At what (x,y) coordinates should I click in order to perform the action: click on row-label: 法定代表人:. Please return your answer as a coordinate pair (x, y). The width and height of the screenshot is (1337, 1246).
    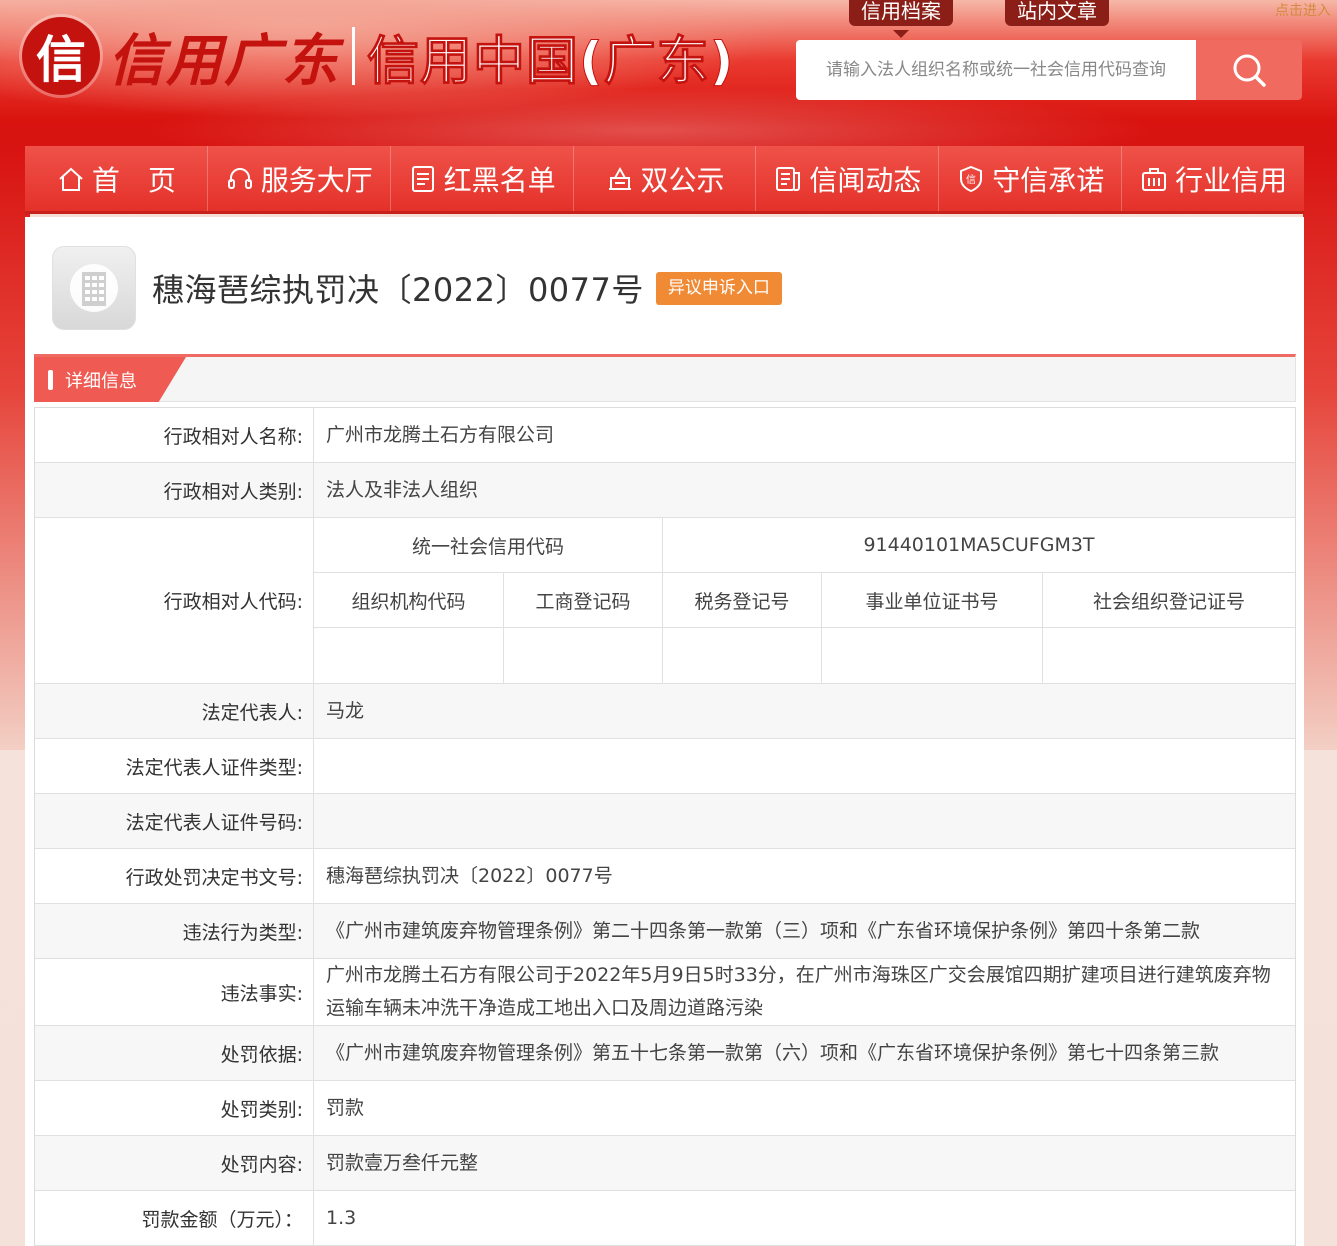
    Looking at the image, I should click on (174, 711).